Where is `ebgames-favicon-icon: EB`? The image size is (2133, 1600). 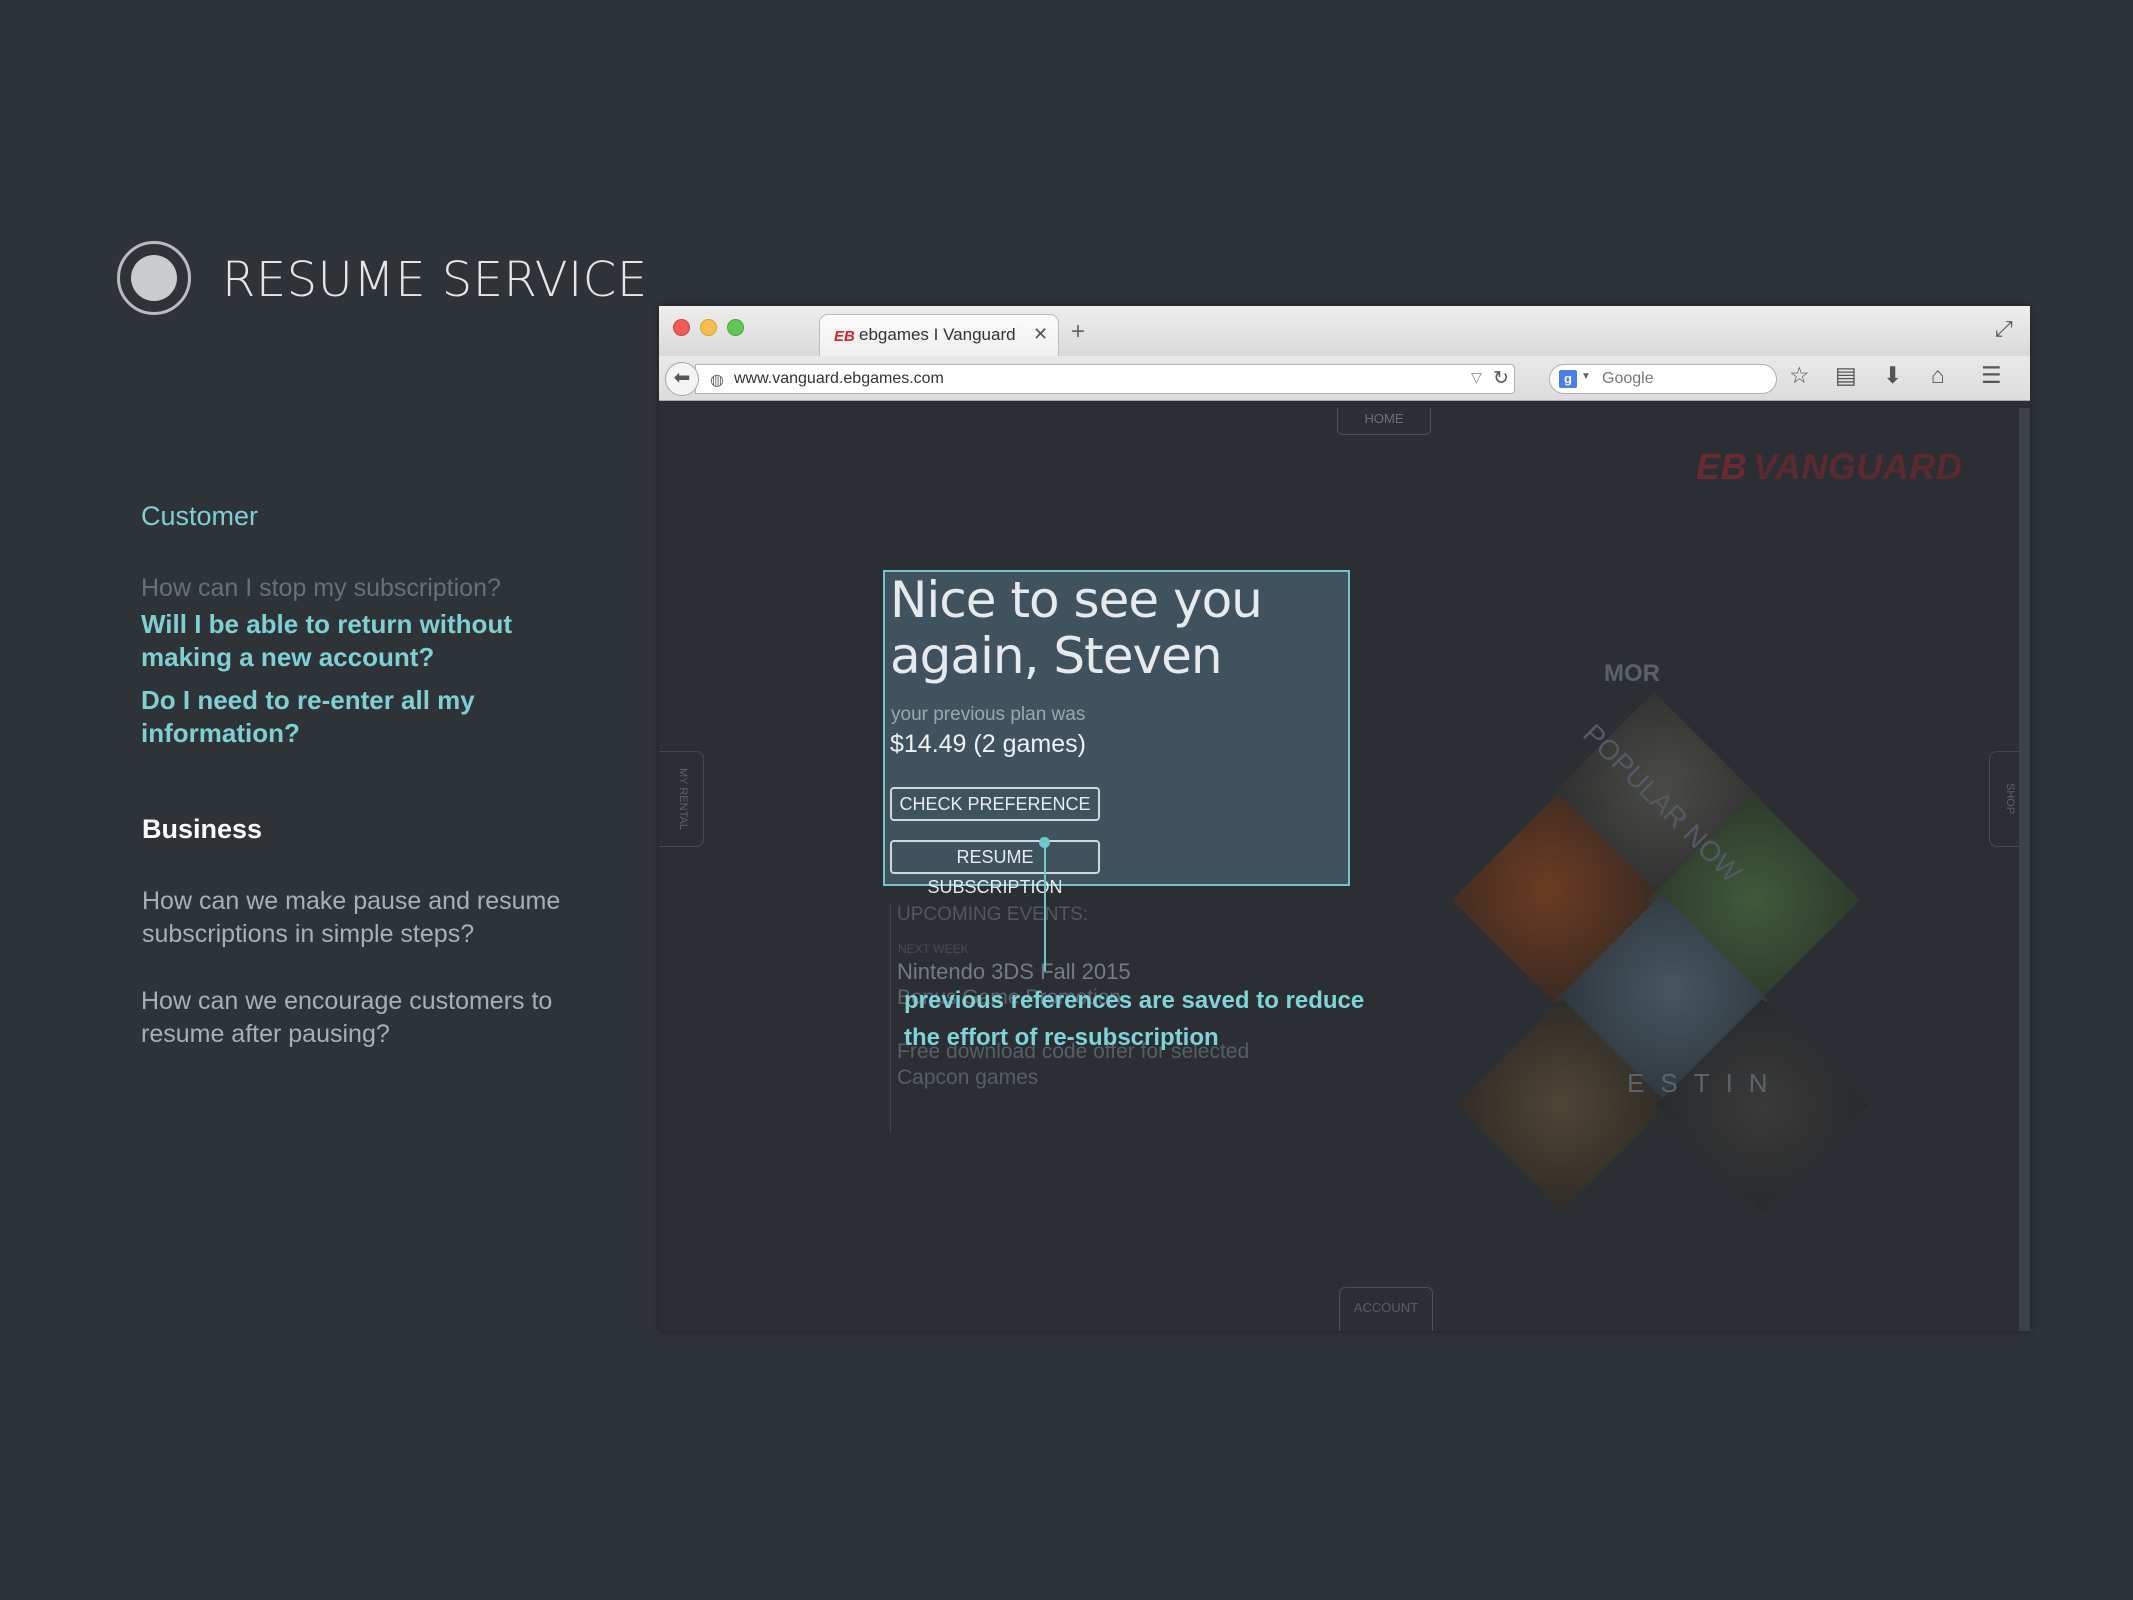
ebgames-favicon-icon: EB is located at coordinates (844, 336).